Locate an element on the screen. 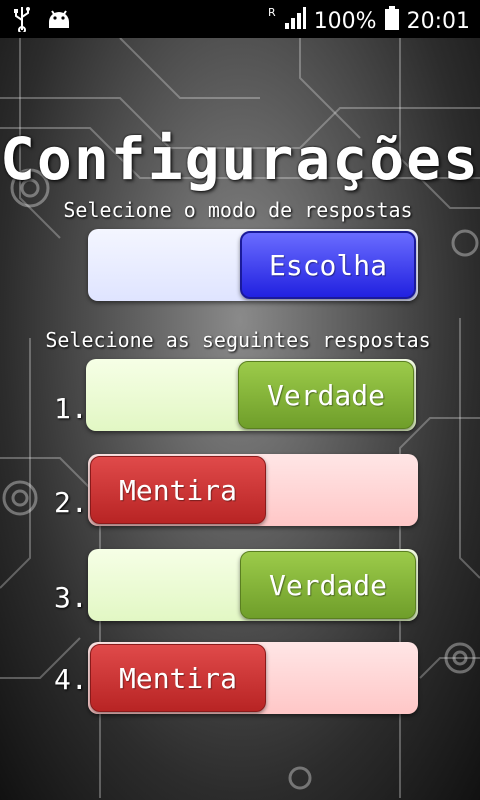 Image resolution: width=480 pixels, height=800 pixels. page-title: Configurações is located at coordinates (240, 159).